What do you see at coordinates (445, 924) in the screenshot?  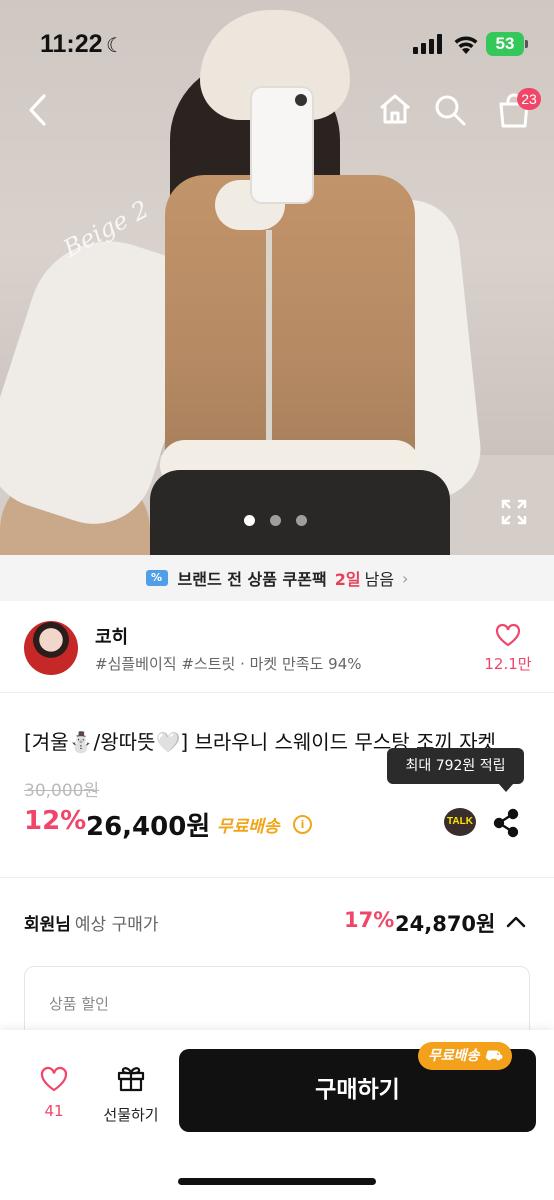 I see `member-price: 24,870원` at bounding box center [445, 924].